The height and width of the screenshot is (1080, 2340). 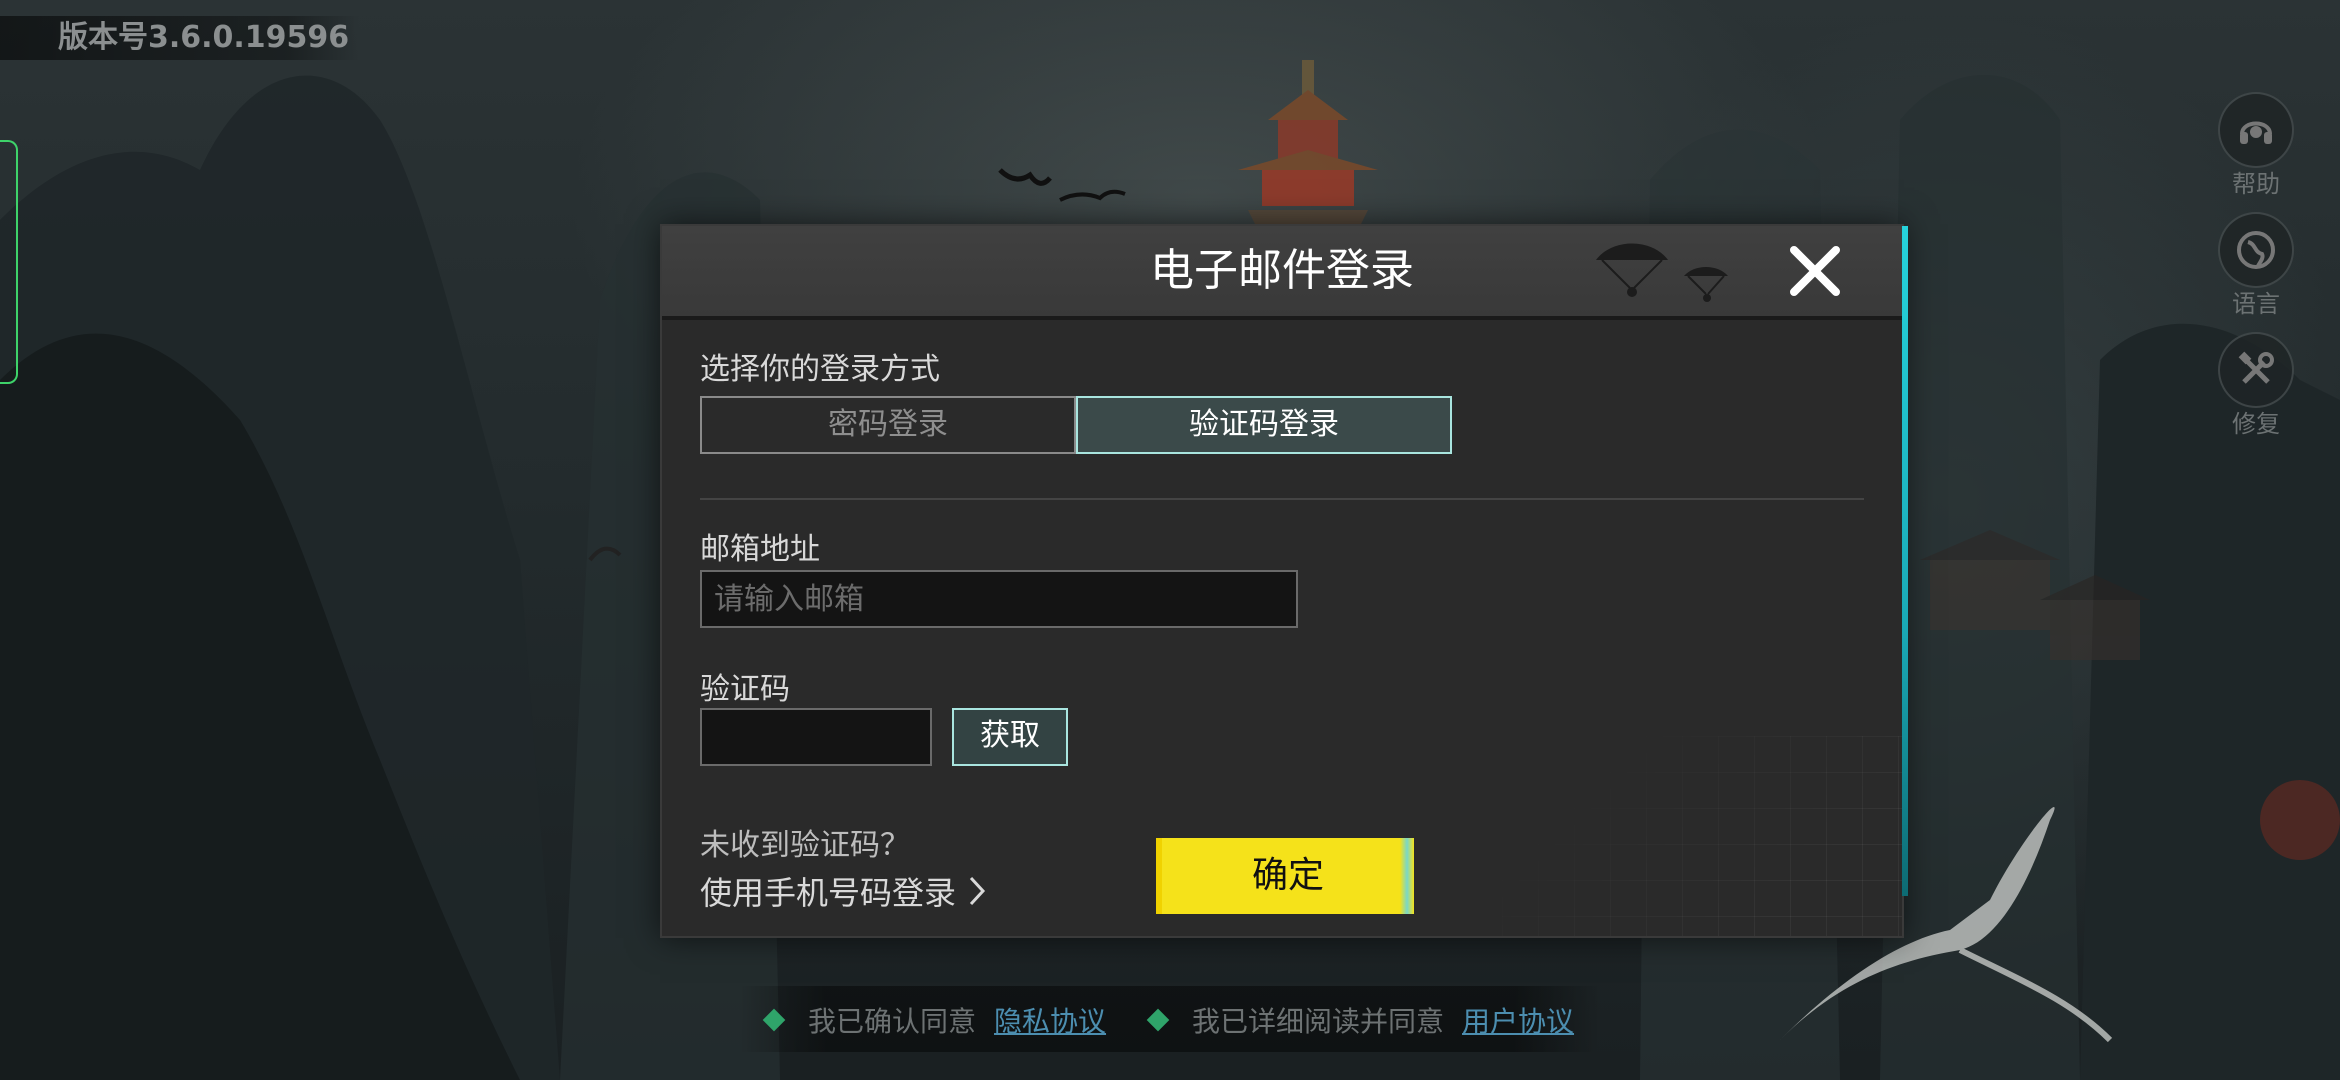 I want to click on get-code-button: 获取, so click(x=1010, y=737).